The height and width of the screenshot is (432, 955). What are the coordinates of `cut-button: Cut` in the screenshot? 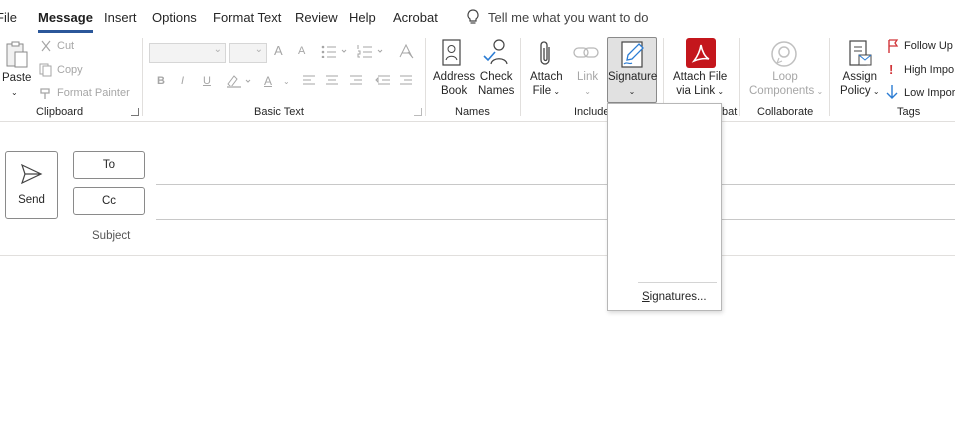 It's located at (65, 46).